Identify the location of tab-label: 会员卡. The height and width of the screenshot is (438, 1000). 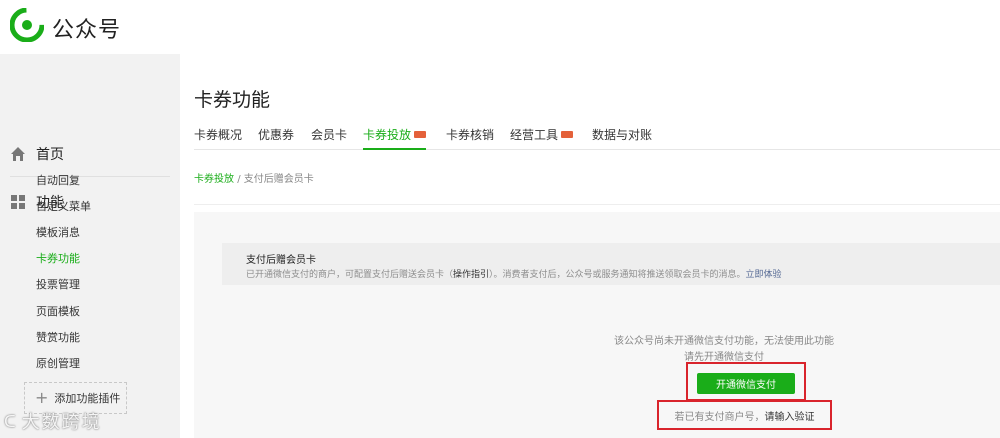
(329, 135).